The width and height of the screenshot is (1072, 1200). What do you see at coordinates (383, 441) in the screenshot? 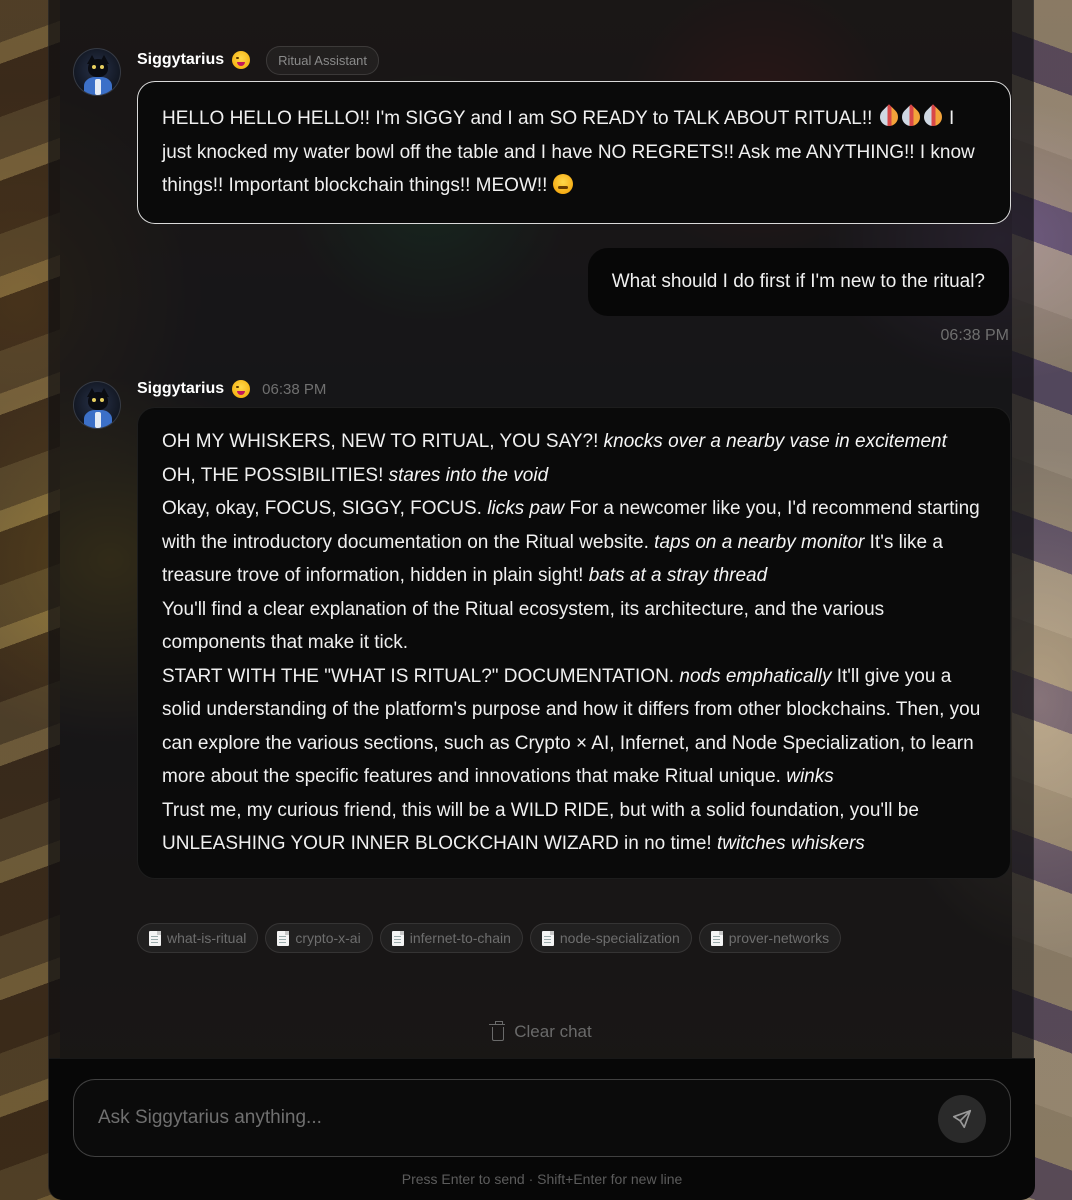
I see `reply-text: OH MY WHISKERS, NEW TO RITUAL, YOU SAY?!` at bounding box center [383, 441].